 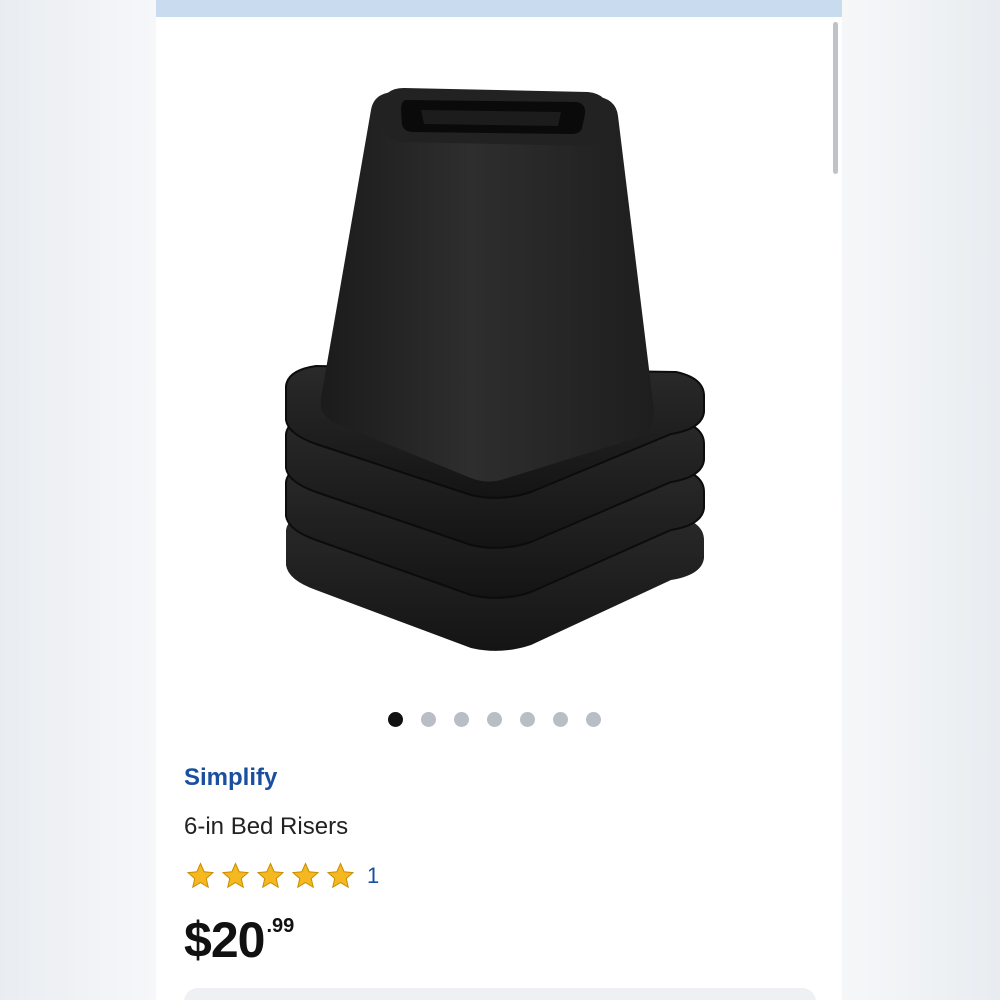 What do you see at coordinates (500, 994) in the screenshot?
I see `next-section-card` at bounding box center [500, 994].